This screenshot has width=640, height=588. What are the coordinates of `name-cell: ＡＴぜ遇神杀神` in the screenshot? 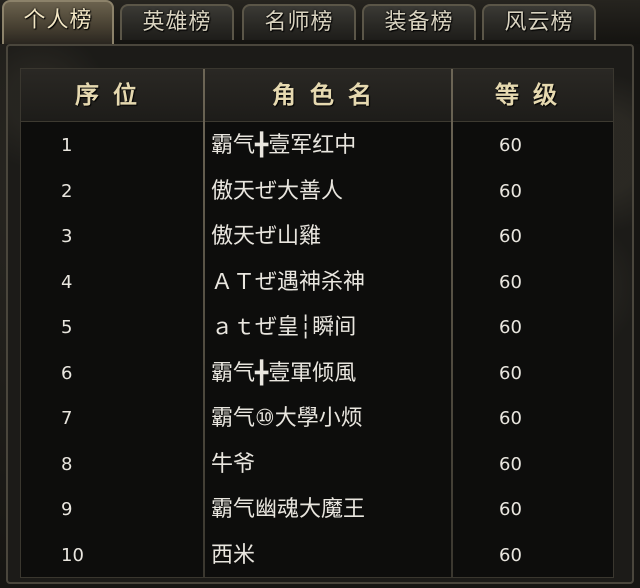 It's located at (288, 282).